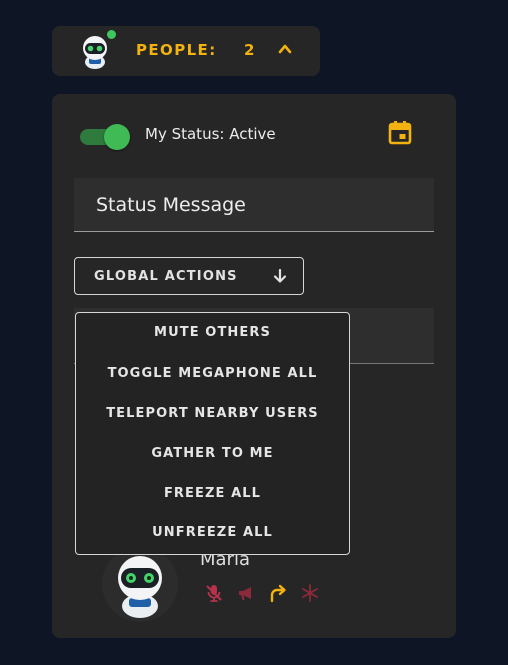 Image resolution: width=508 pixels, height=665 pixels. I want to click on calendar-icon, so click(400, 133).